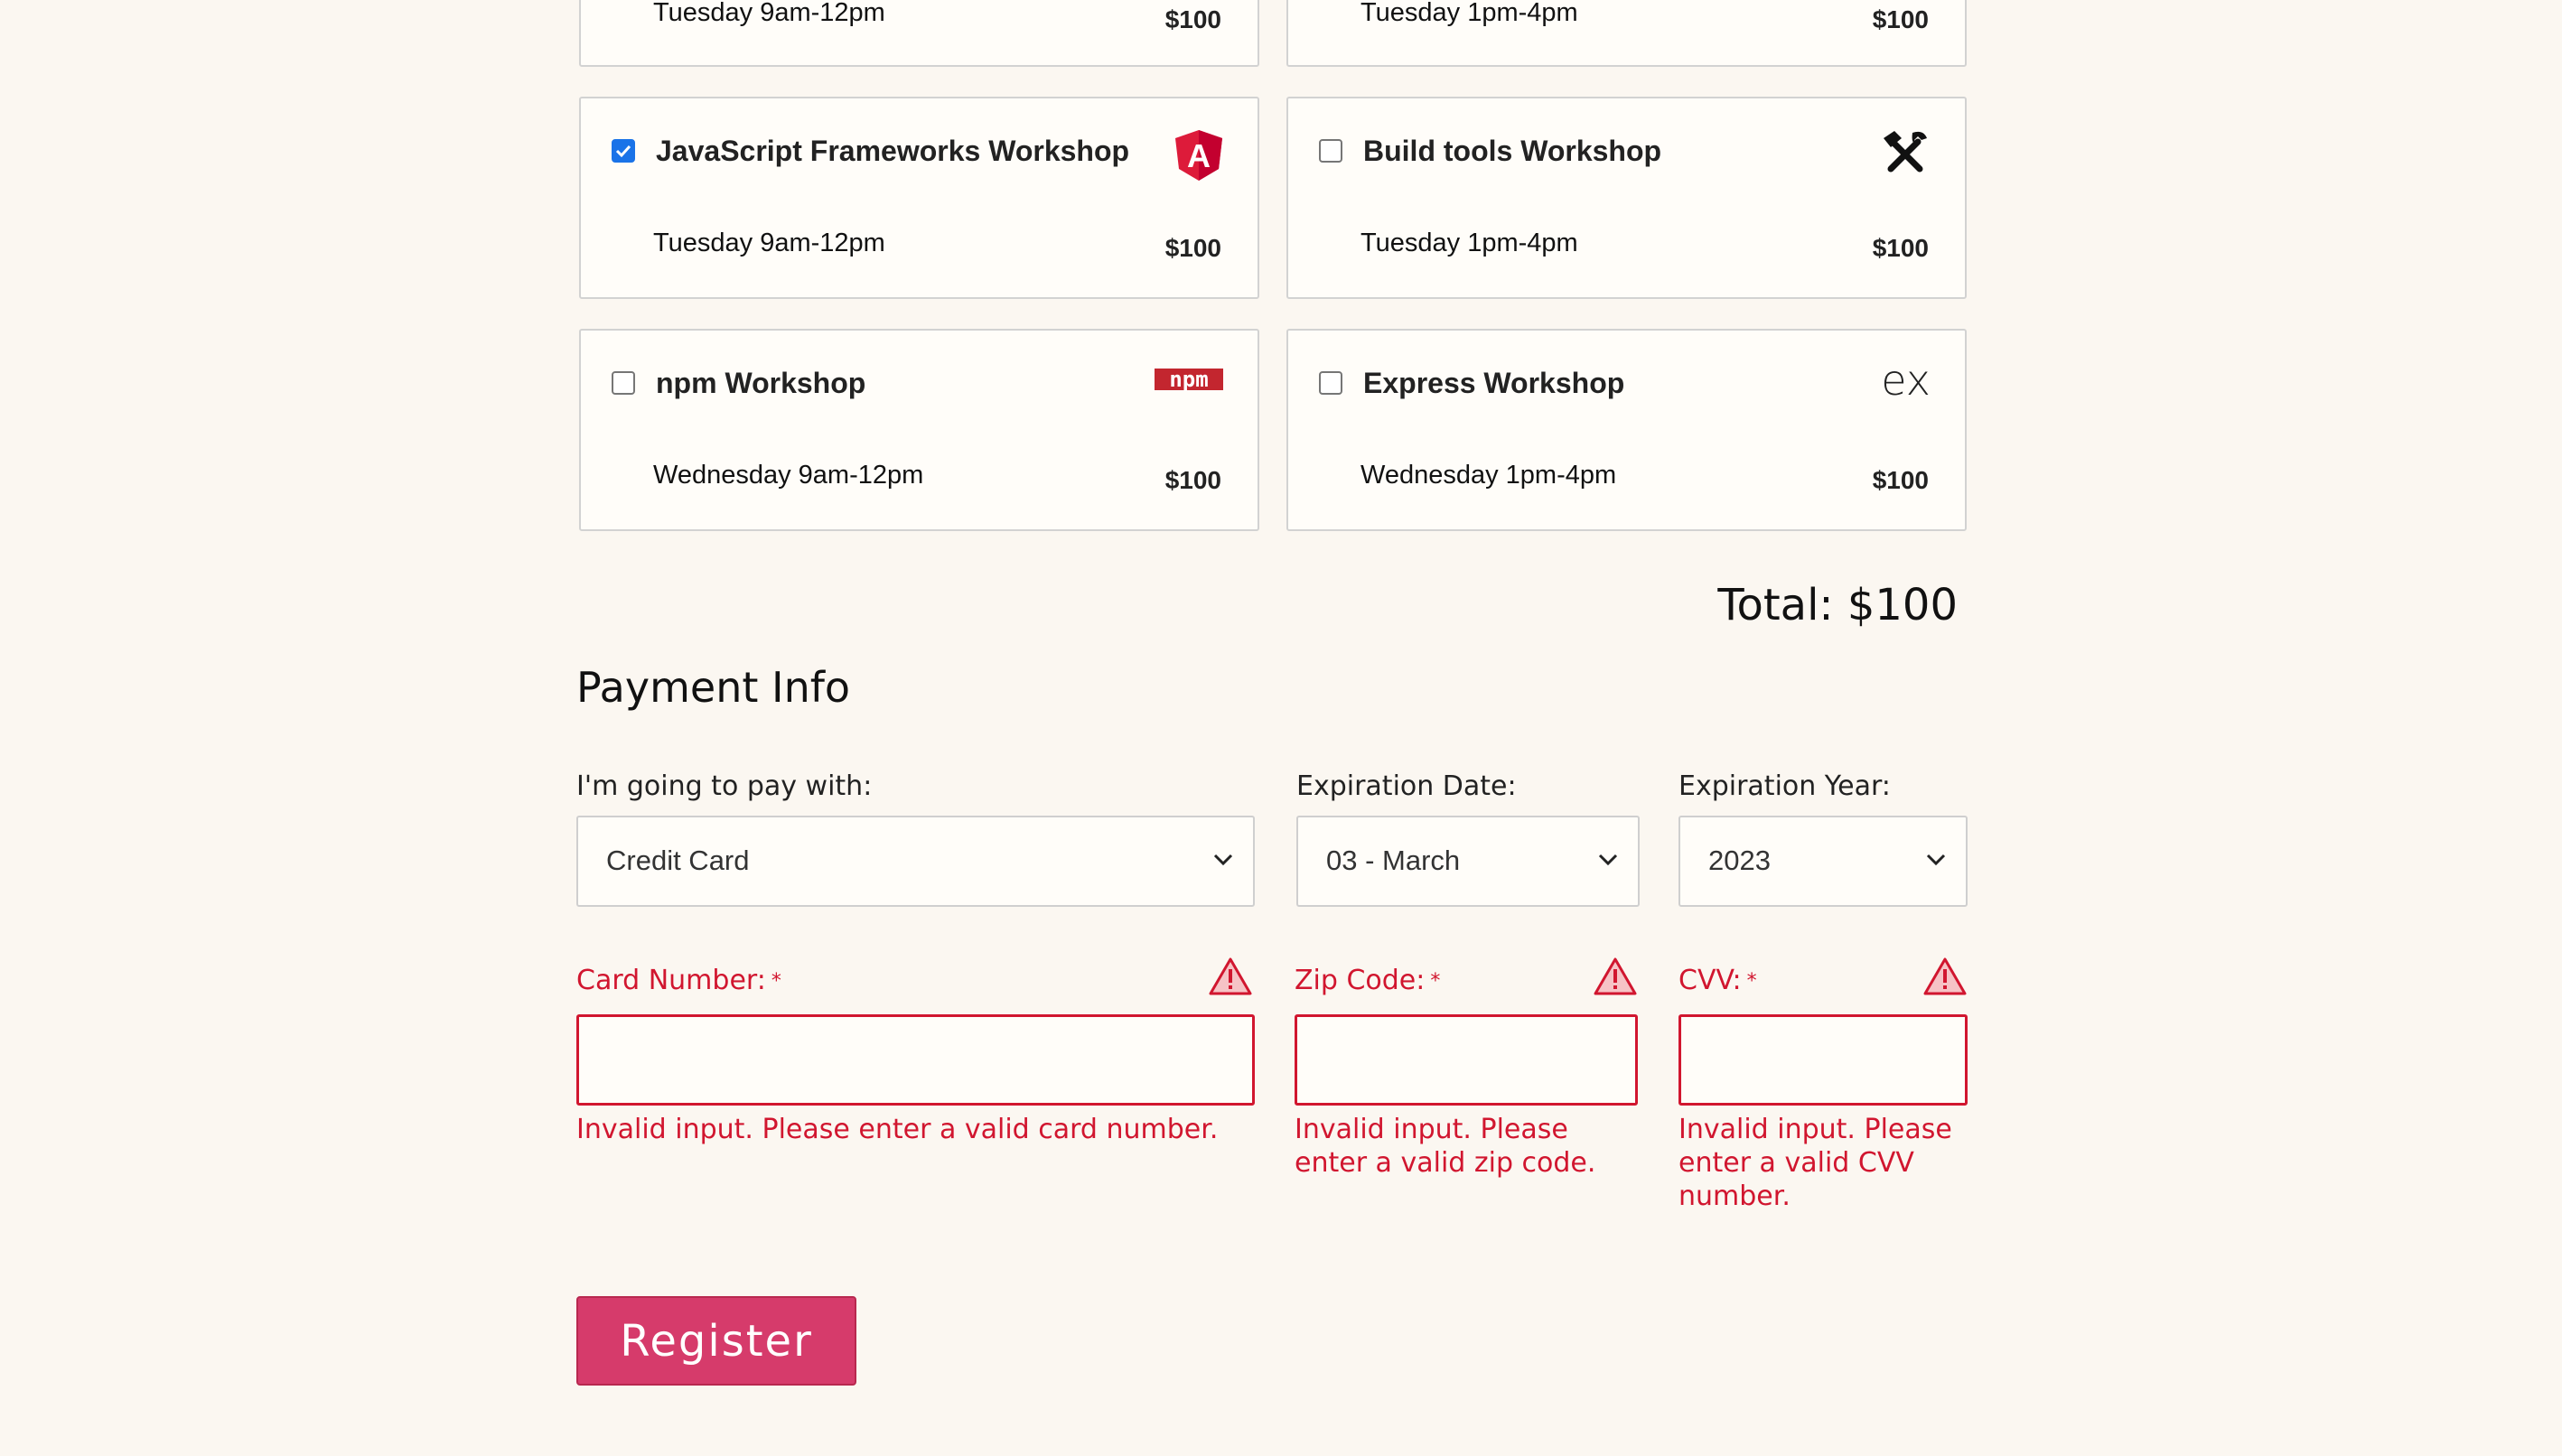 Image resolution: width=2562 pixels, height=1456 pixels. What do you see at coordinates (1739, 861) in the screenshot?
I see `expiration-year-value: 2023` at bounding box center [1739, 861].